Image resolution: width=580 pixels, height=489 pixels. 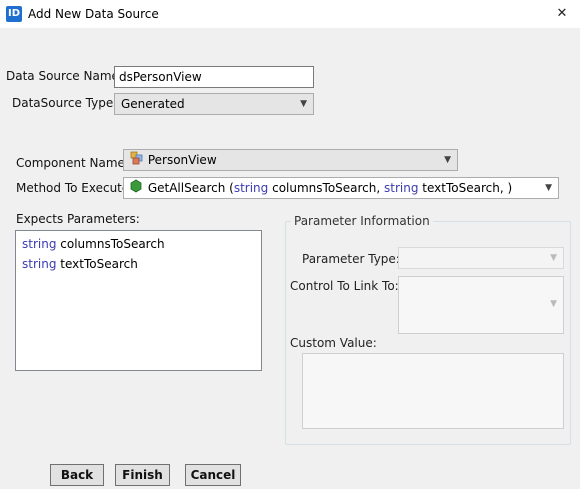 I want to click on method-name: GetAllSearch (, so click(x=190, y=188).